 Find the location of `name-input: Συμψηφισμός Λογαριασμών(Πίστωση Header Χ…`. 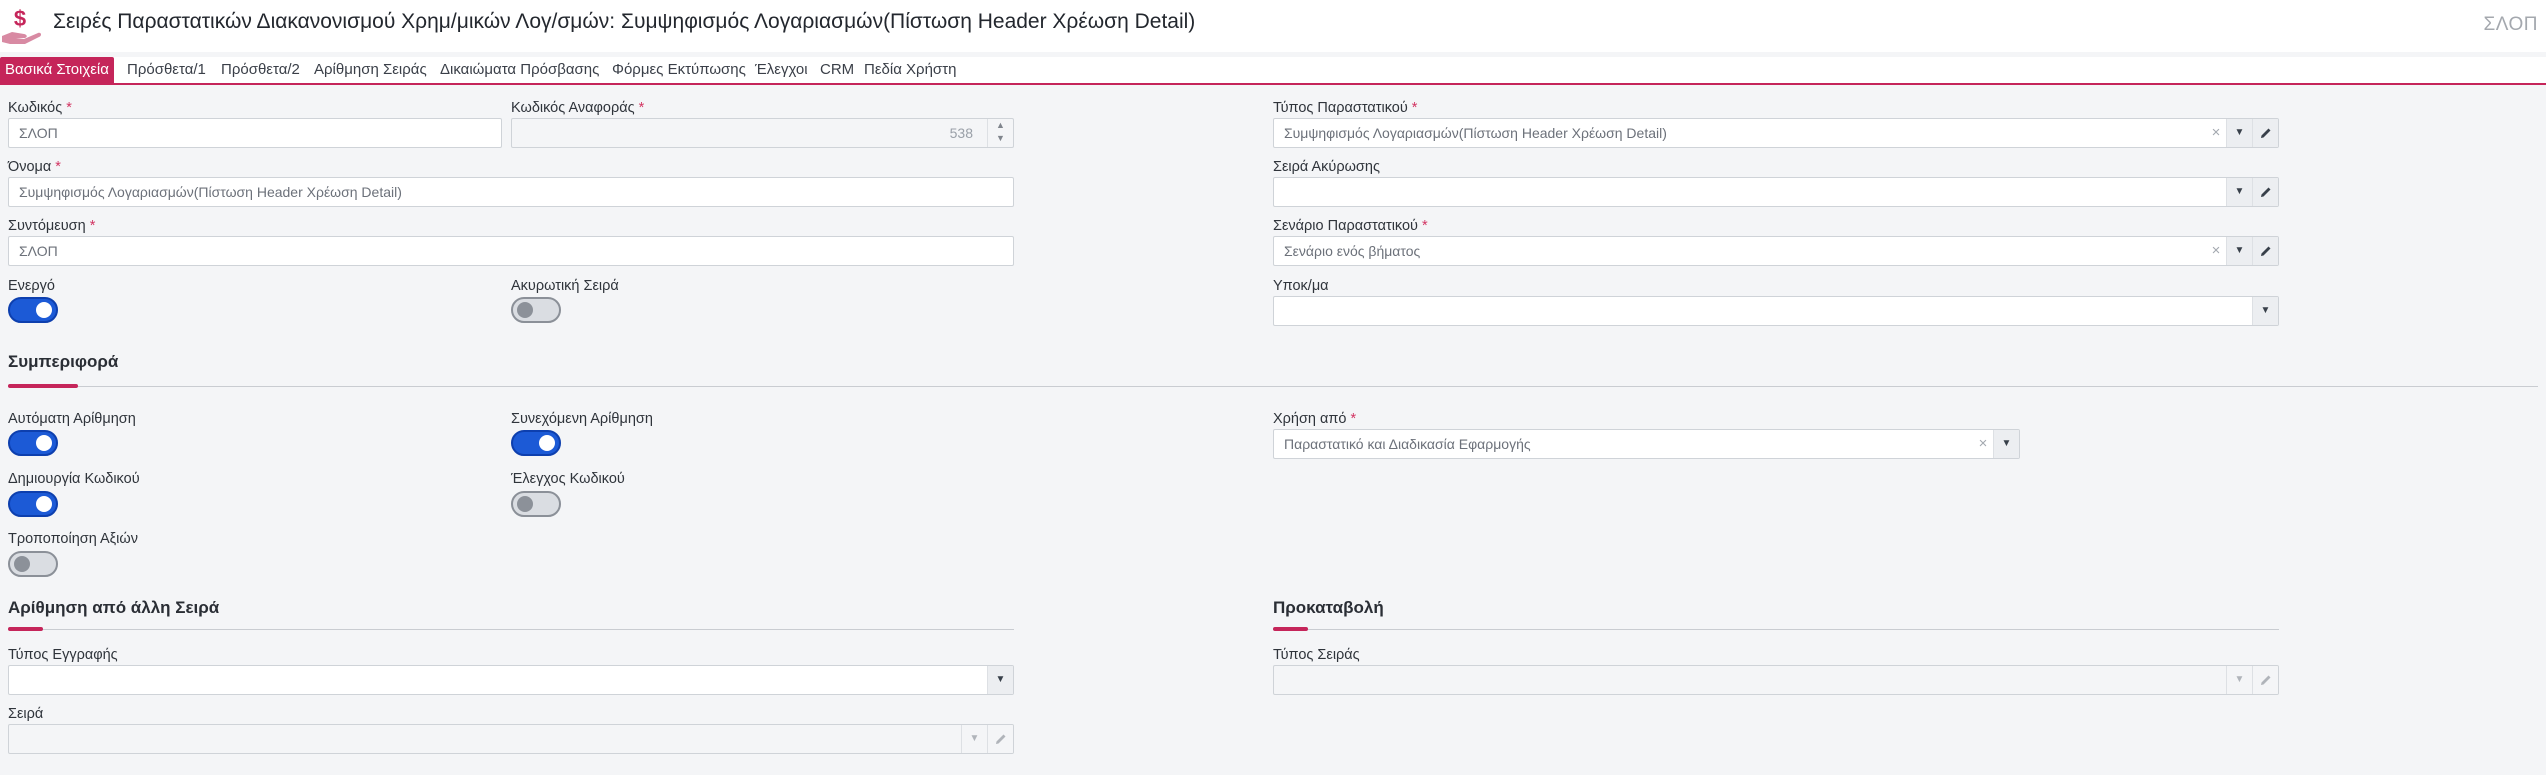

name-input: Συμψηφισμός Λογαριασμών(Πίστωση Header Χ… is located at coordinates (511, 192).